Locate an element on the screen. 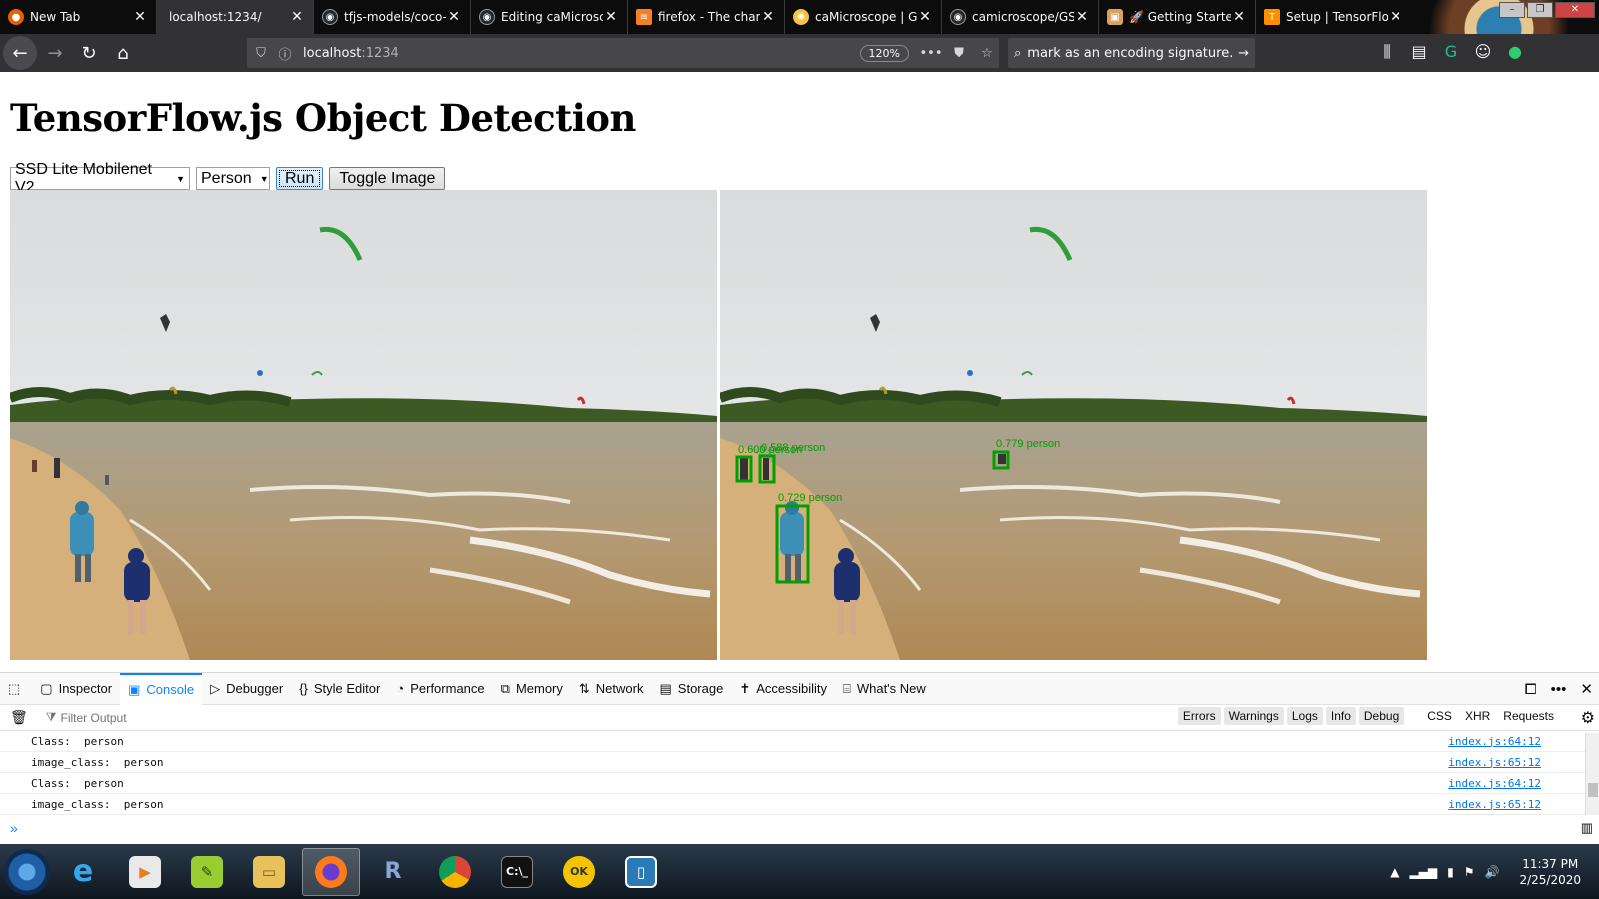 This screenshot has width=1599, height=899. media-player-icon: ▶ is located at coordinates (145, 871).